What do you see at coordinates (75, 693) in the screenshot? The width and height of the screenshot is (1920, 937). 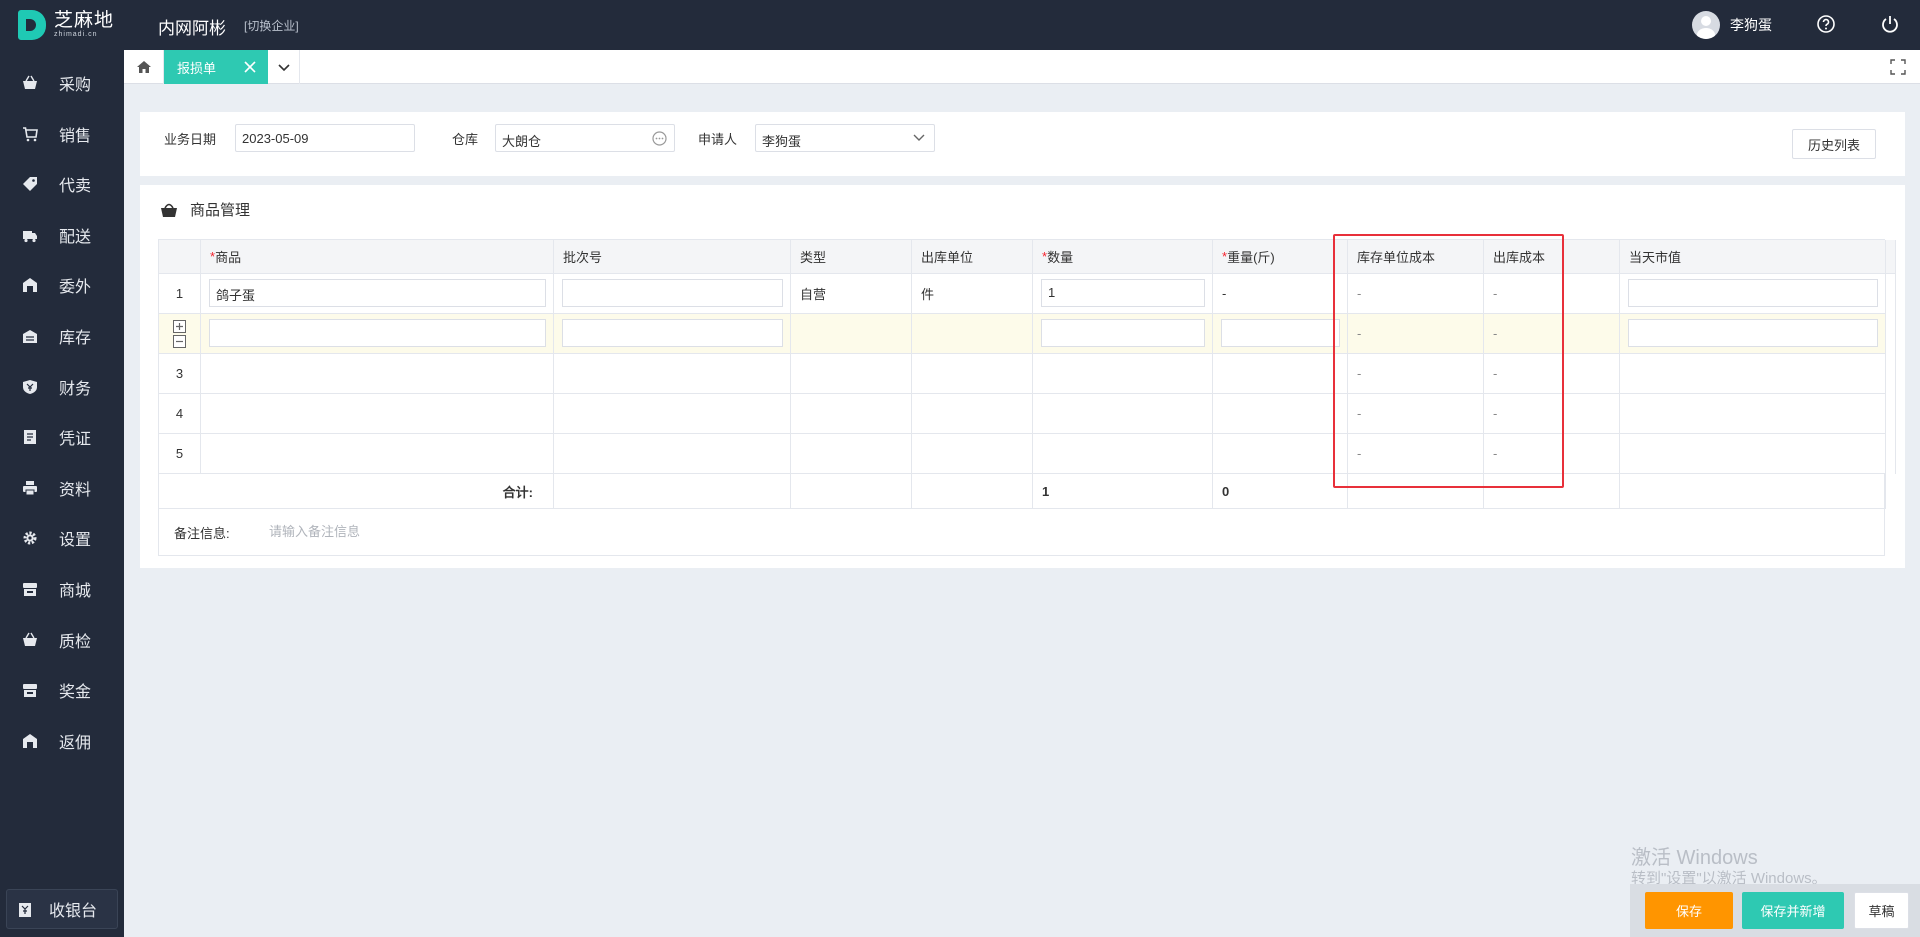 I see `sidebar-item-label: 奖金` at bounding box center [75, 693].